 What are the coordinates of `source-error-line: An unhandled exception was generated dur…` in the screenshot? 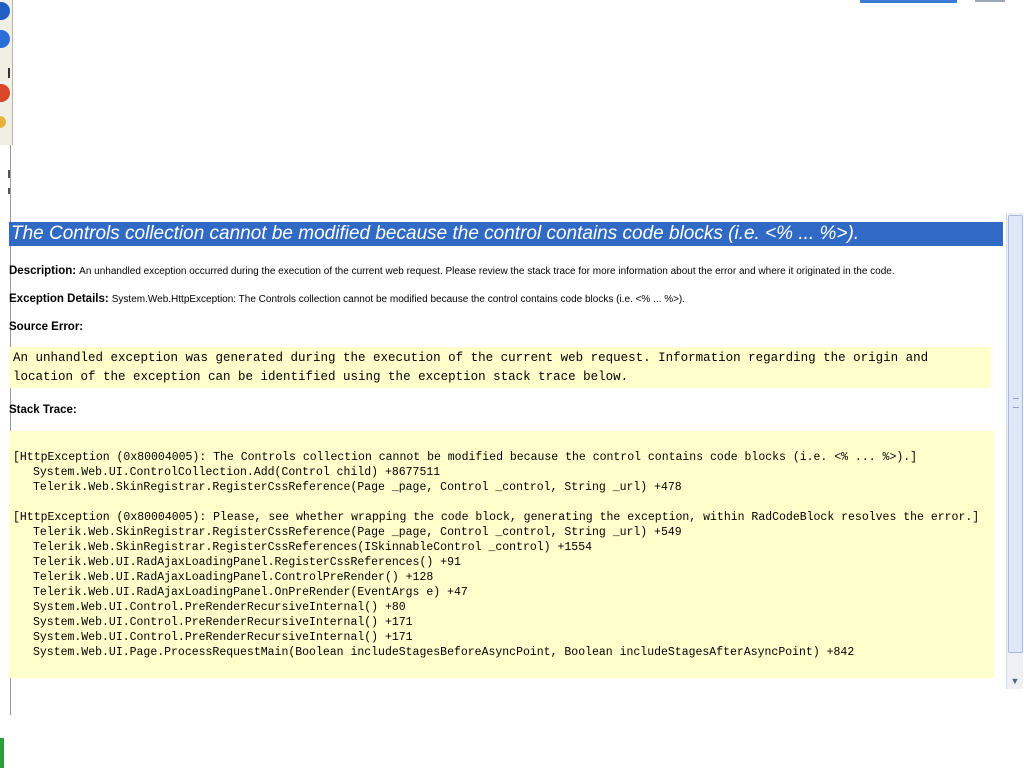 It's located at (471, 358).